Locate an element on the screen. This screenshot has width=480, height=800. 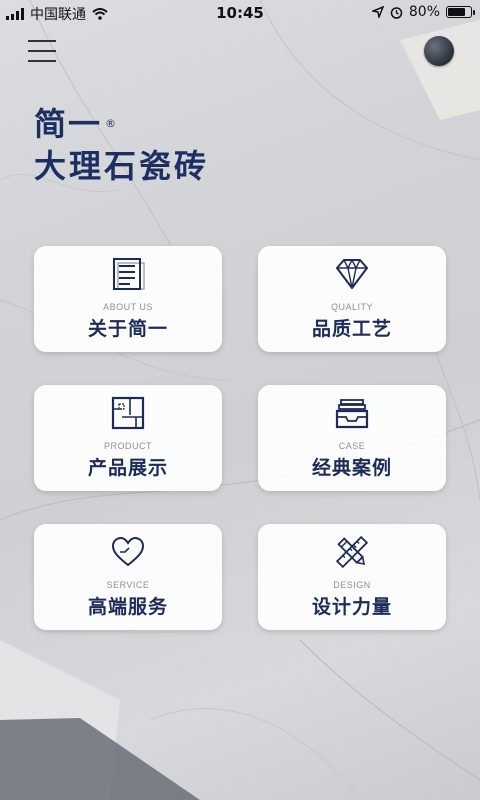
brand-name: 简一 ® is located at coordinates (75, 124).